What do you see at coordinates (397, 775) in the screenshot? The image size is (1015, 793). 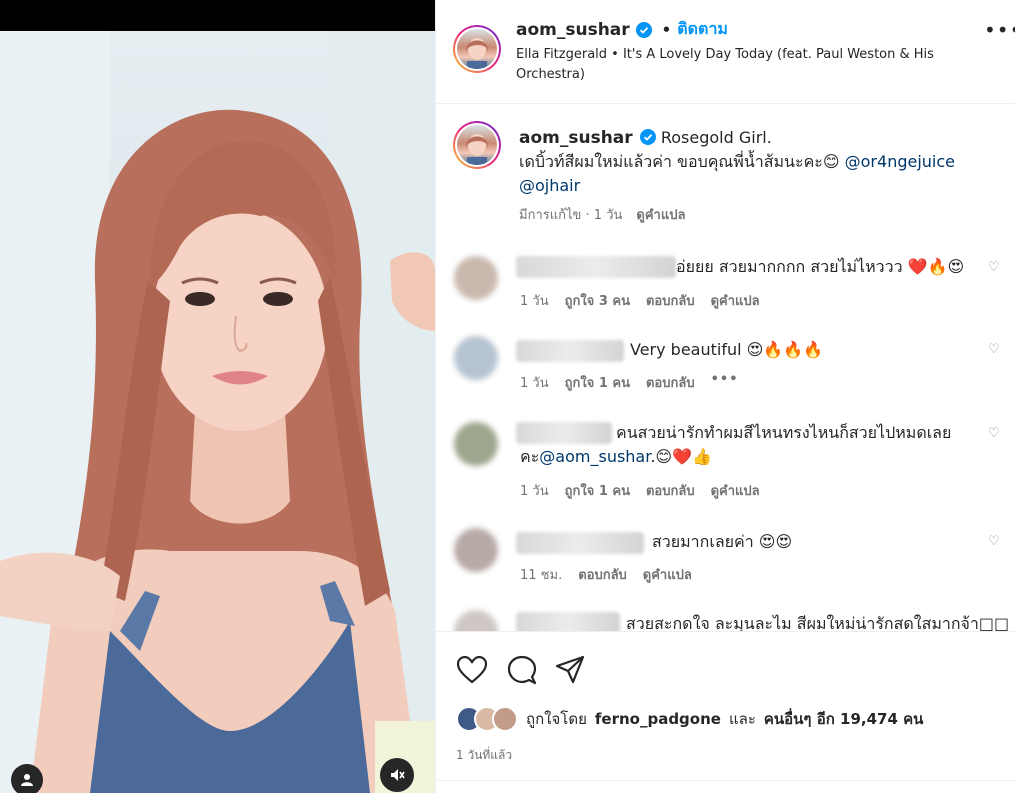 I see `muted-speaker-icon` at bounding box center [397, 775].